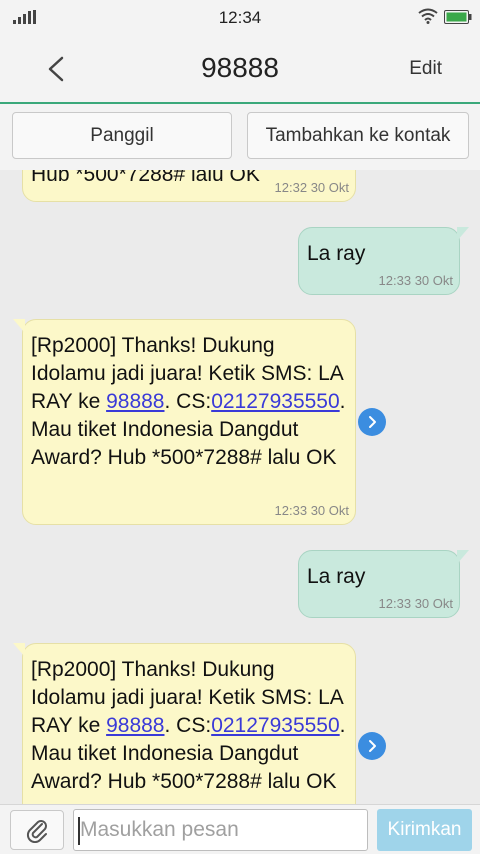  I want to click on status-time: 12:34, so click(240, 17).